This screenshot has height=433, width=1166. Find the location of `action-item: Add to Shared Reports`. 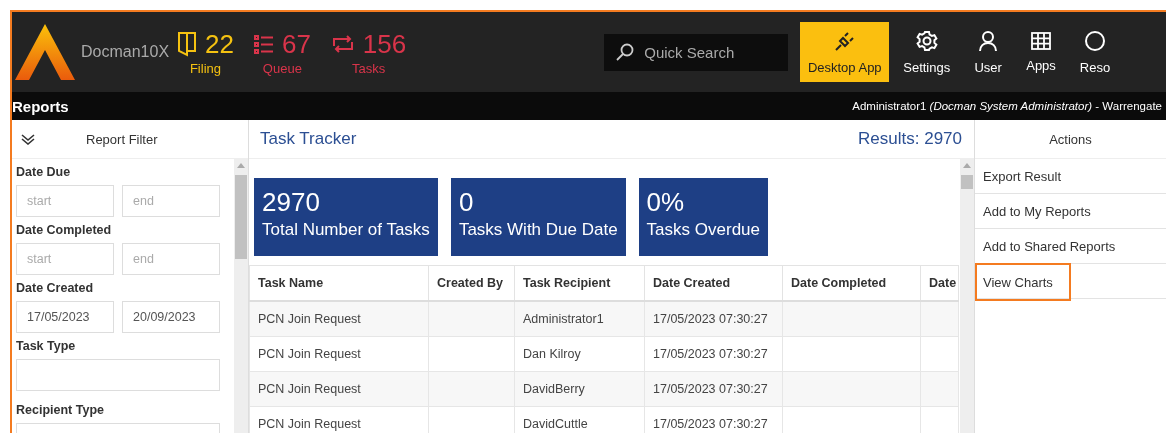

action-item: Add to Shared Reports is located at coordinates (1050, 246).